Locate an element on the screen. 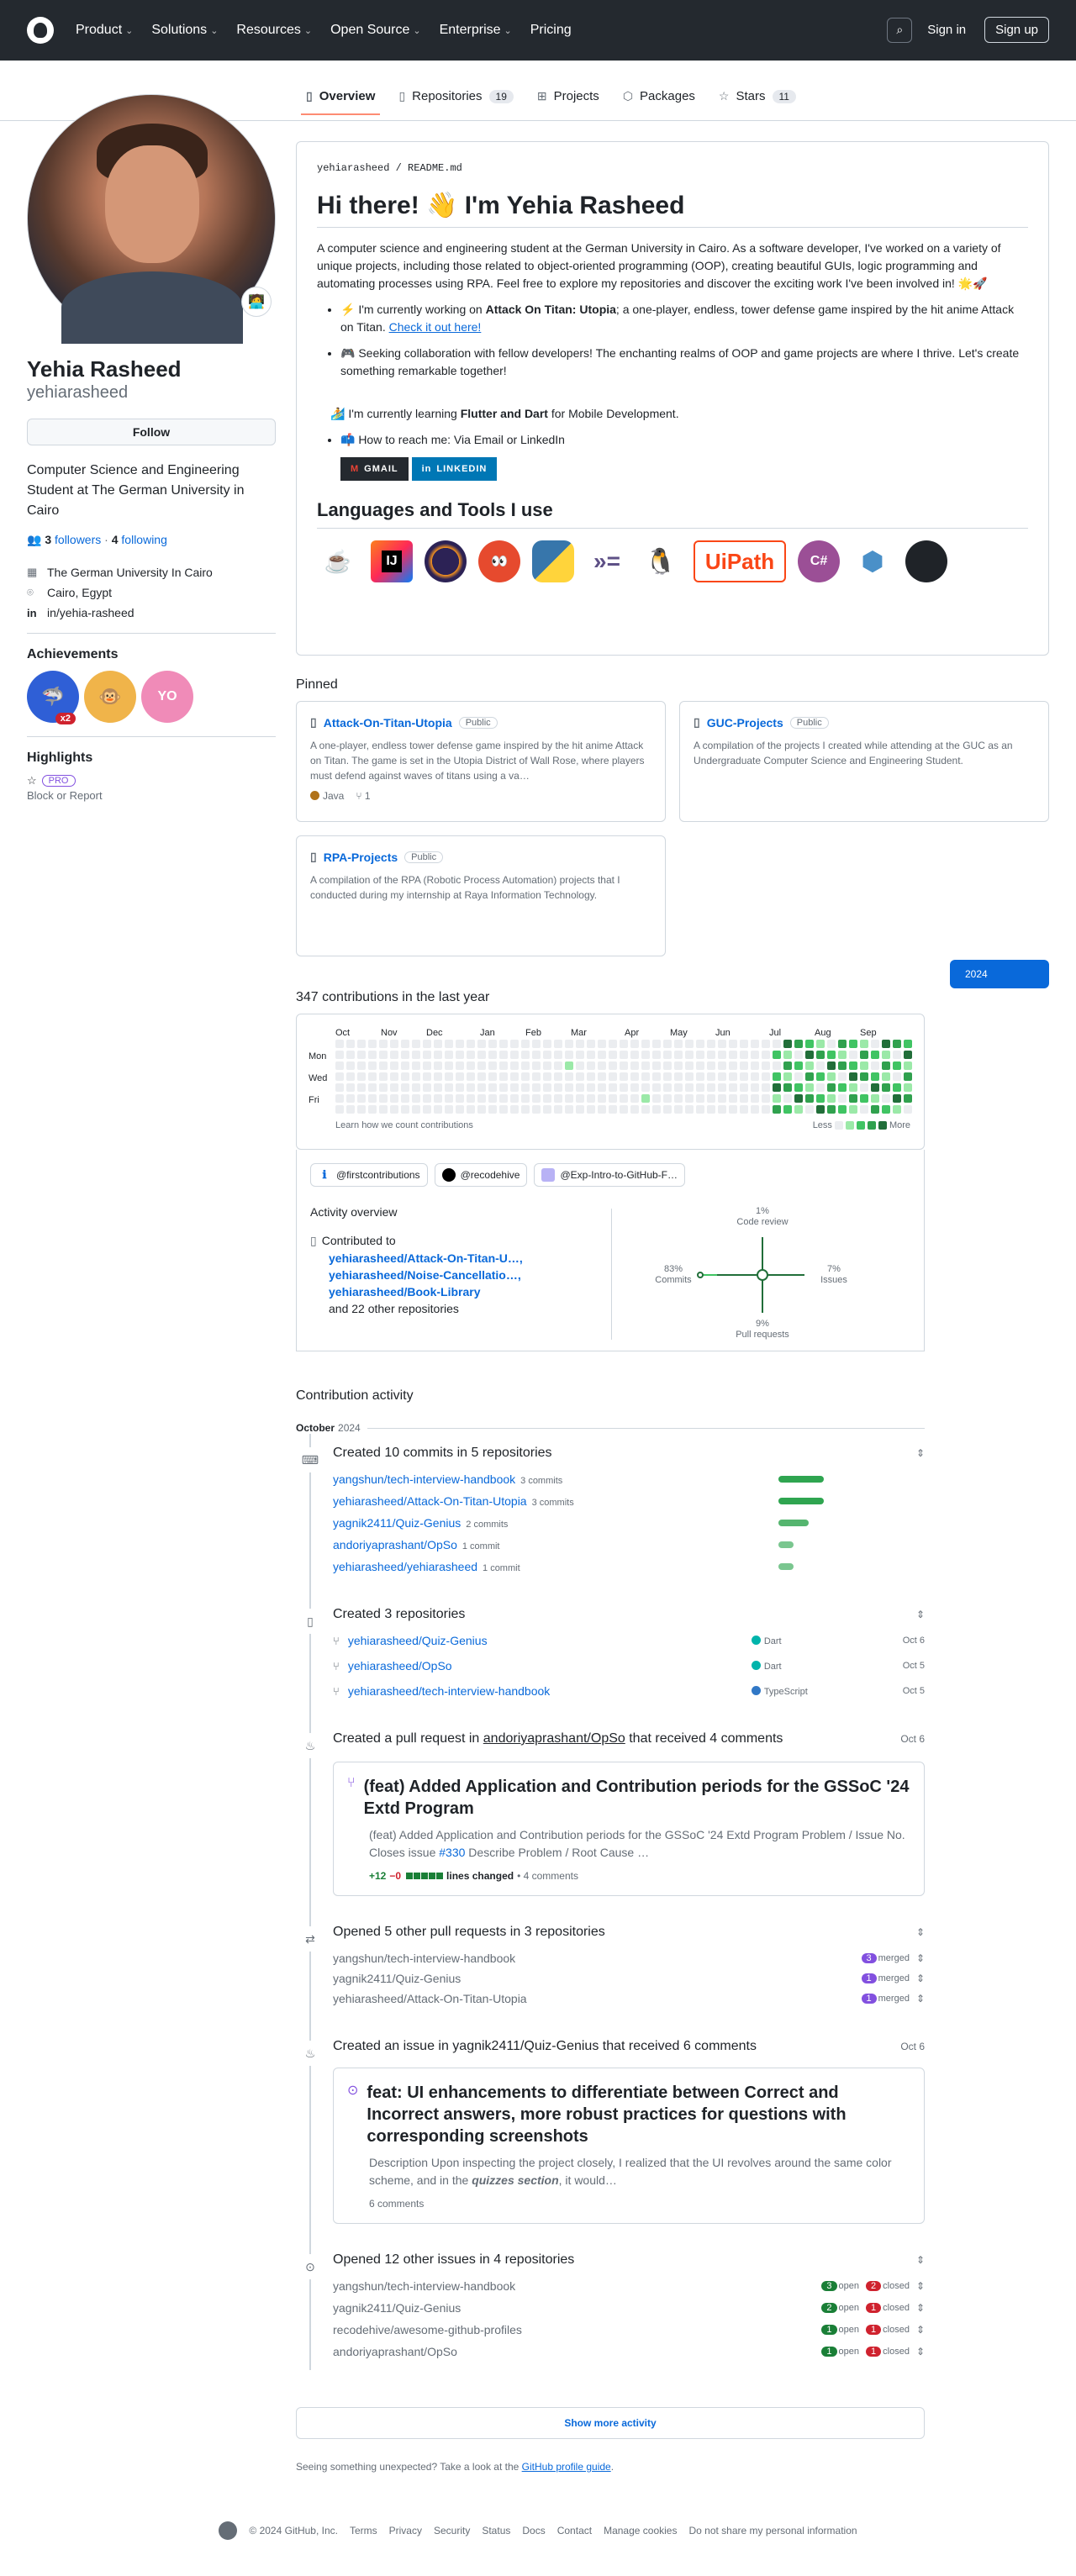  contributed-repo-link: yehiarasheed/Attack-On-Titan-U…, is located at coordinates (426, 1258).